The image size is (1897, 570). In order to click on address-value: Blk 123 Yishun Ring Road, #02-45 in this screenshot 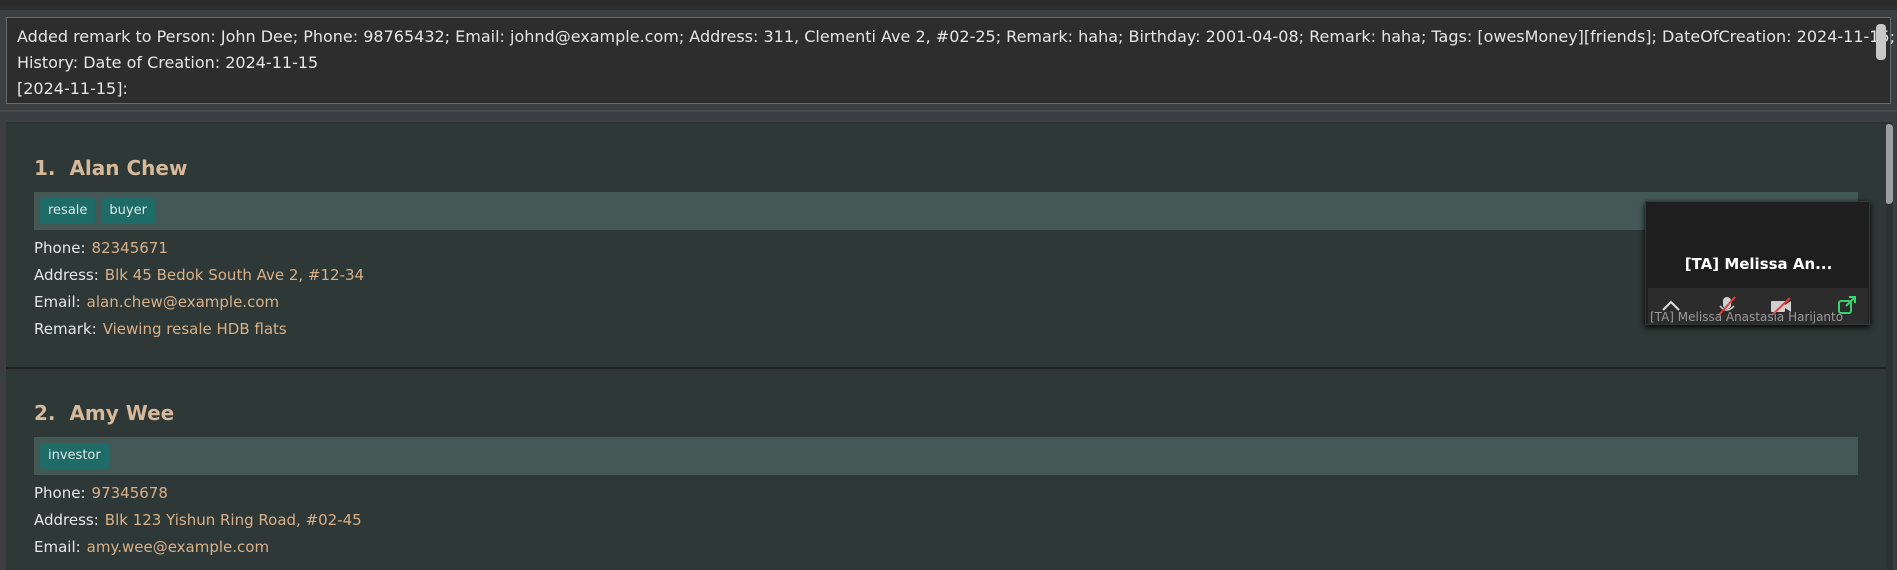, I will do `click(233, 520)`.